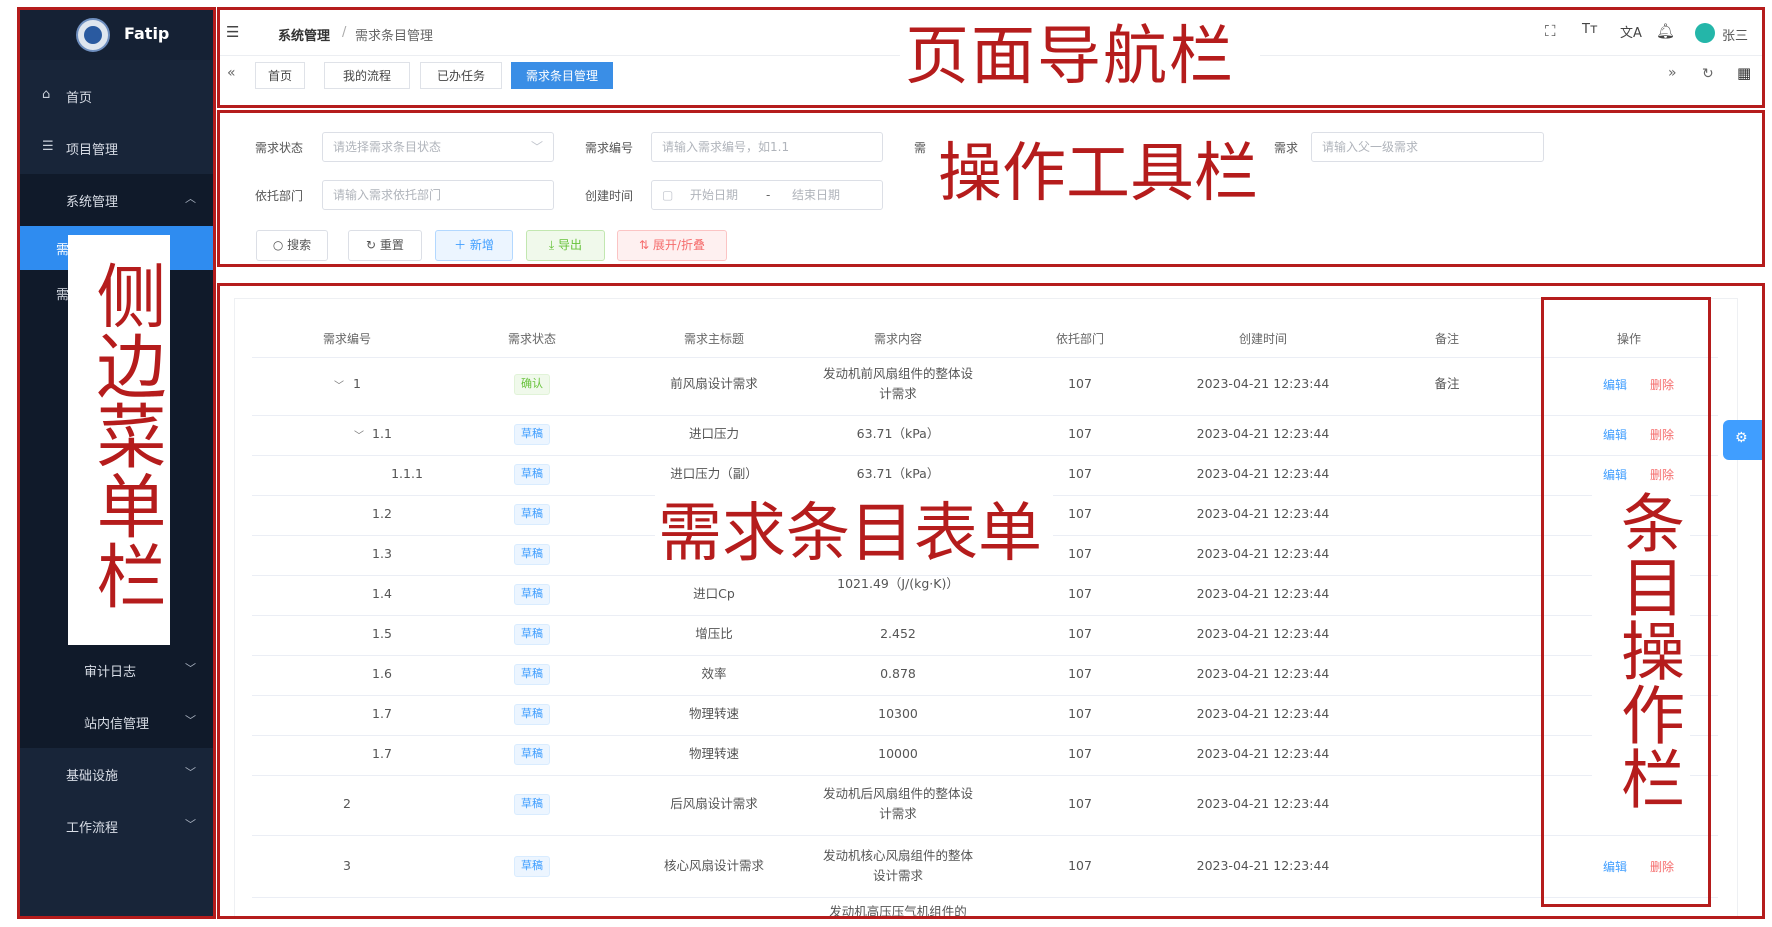  What do you see at coordinates (1590, 29) in the screenshot?
I see `font-size-icon: Tт` at bounding box center [1590, 29].